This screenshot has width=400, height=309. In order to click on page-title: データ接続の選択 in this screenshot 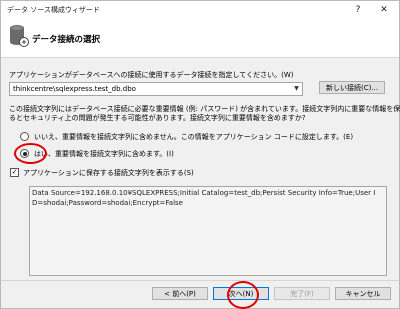, I will do `click(66, 40)`.